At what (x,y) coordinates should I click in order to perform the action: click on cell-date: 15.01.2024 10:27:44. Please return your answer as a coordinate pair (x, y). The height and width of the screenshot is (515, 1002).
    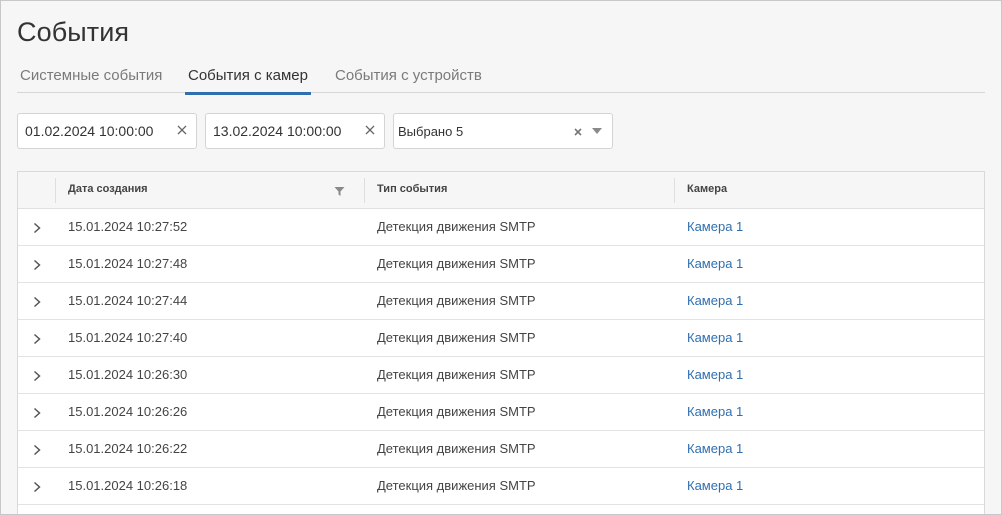
    Looking at the image, I should click on (128, 300).